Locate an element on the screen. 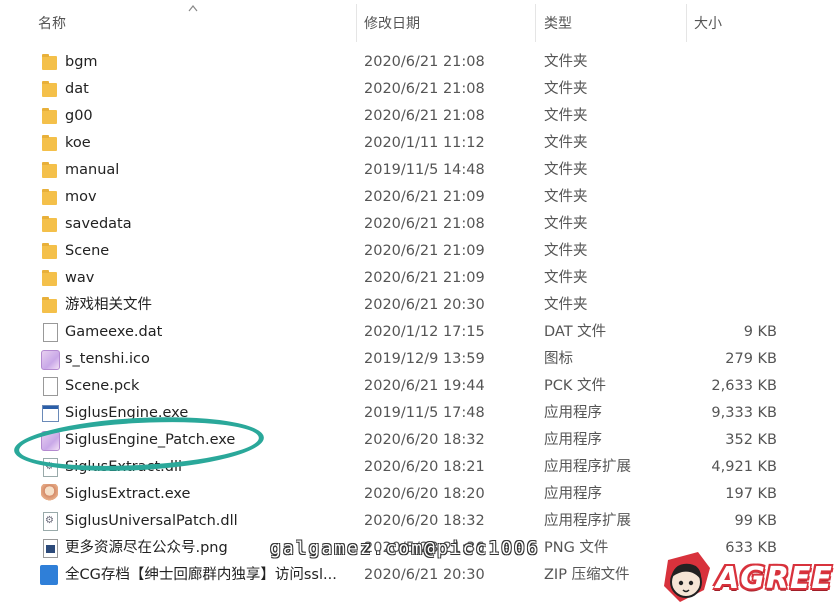  file-name: mov is located at coordinates (81, 197).